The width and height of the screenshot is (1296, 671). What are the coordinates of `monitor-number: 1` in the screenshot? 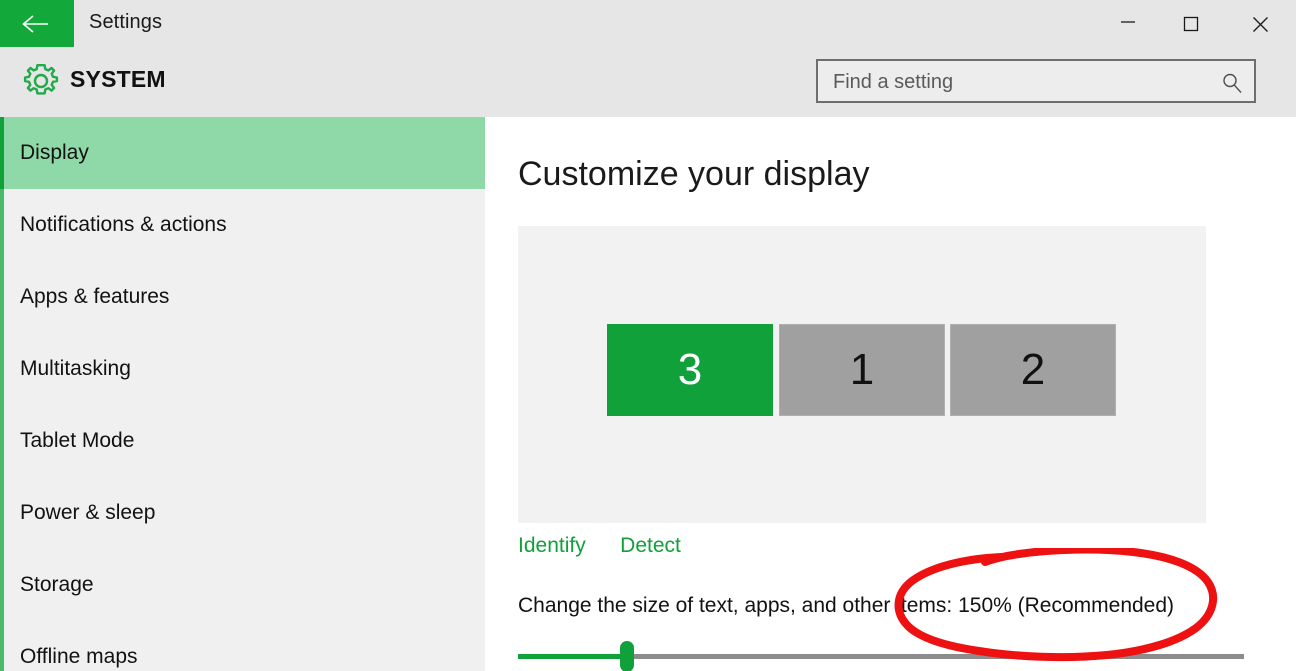 It's located at (862, 369).